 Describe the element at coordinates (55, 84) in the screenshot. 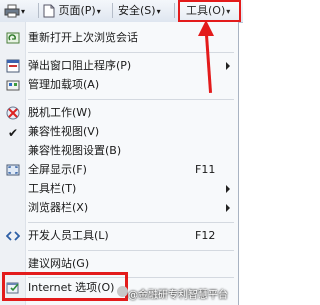

I see `menu-item-label: 管理加载项` at that location.